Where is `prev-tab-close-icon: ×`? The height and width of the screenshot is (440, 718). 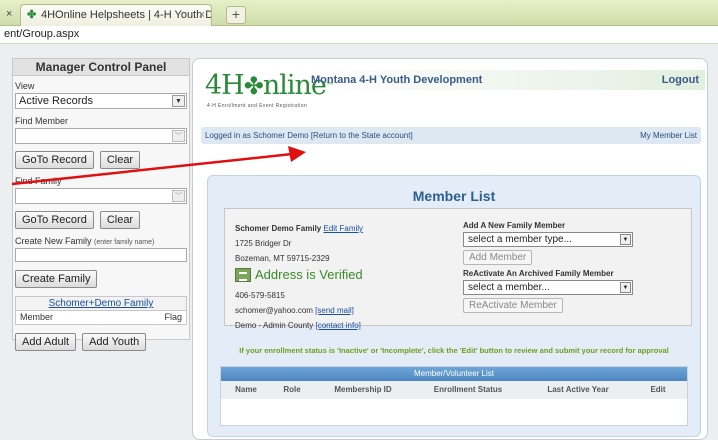
prev-tab-close-icon: × is located at coordinates (9, 14).